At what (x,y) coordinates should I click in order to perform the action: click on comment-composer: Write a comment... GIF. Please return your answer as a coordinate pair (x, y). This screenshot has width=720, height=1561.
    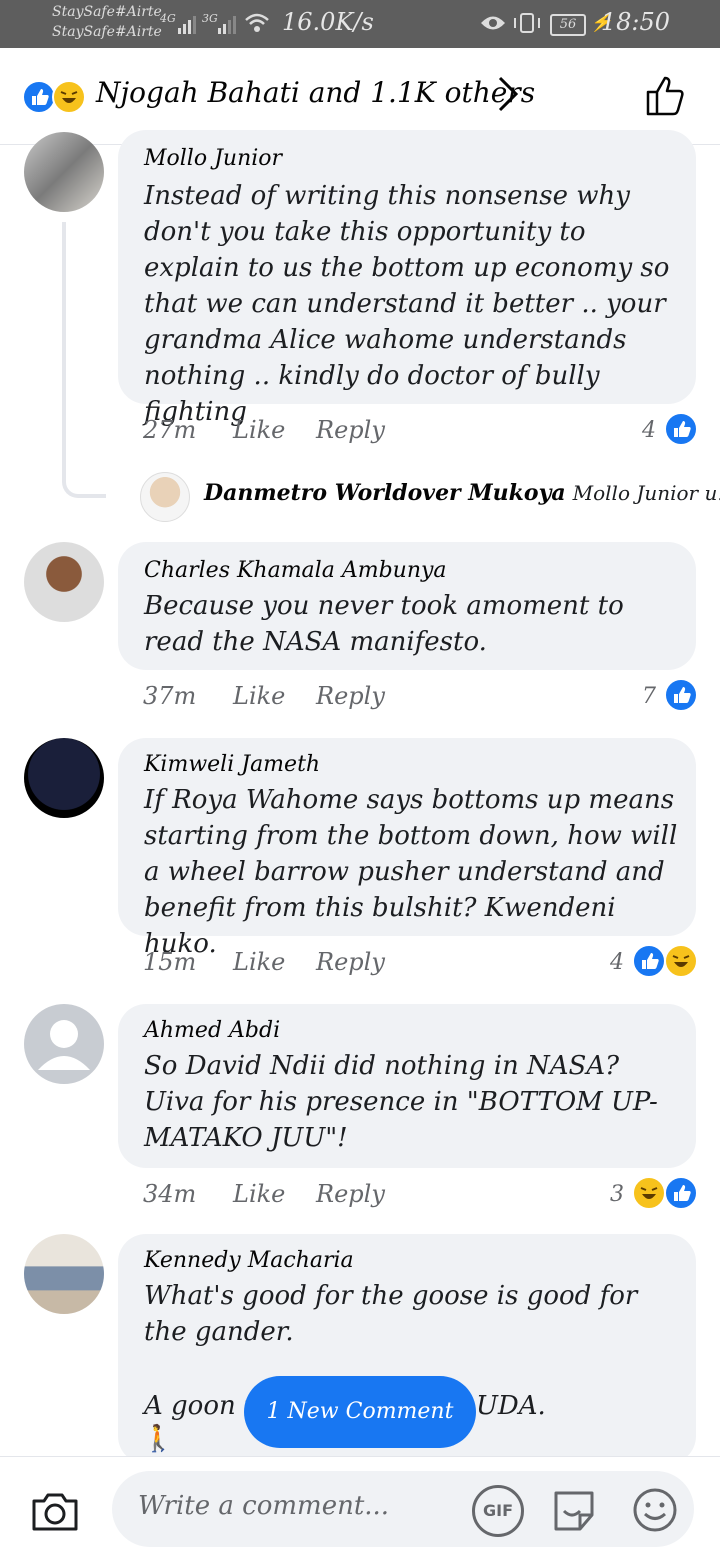
    Looking at the image, I should click on (360, 1508).